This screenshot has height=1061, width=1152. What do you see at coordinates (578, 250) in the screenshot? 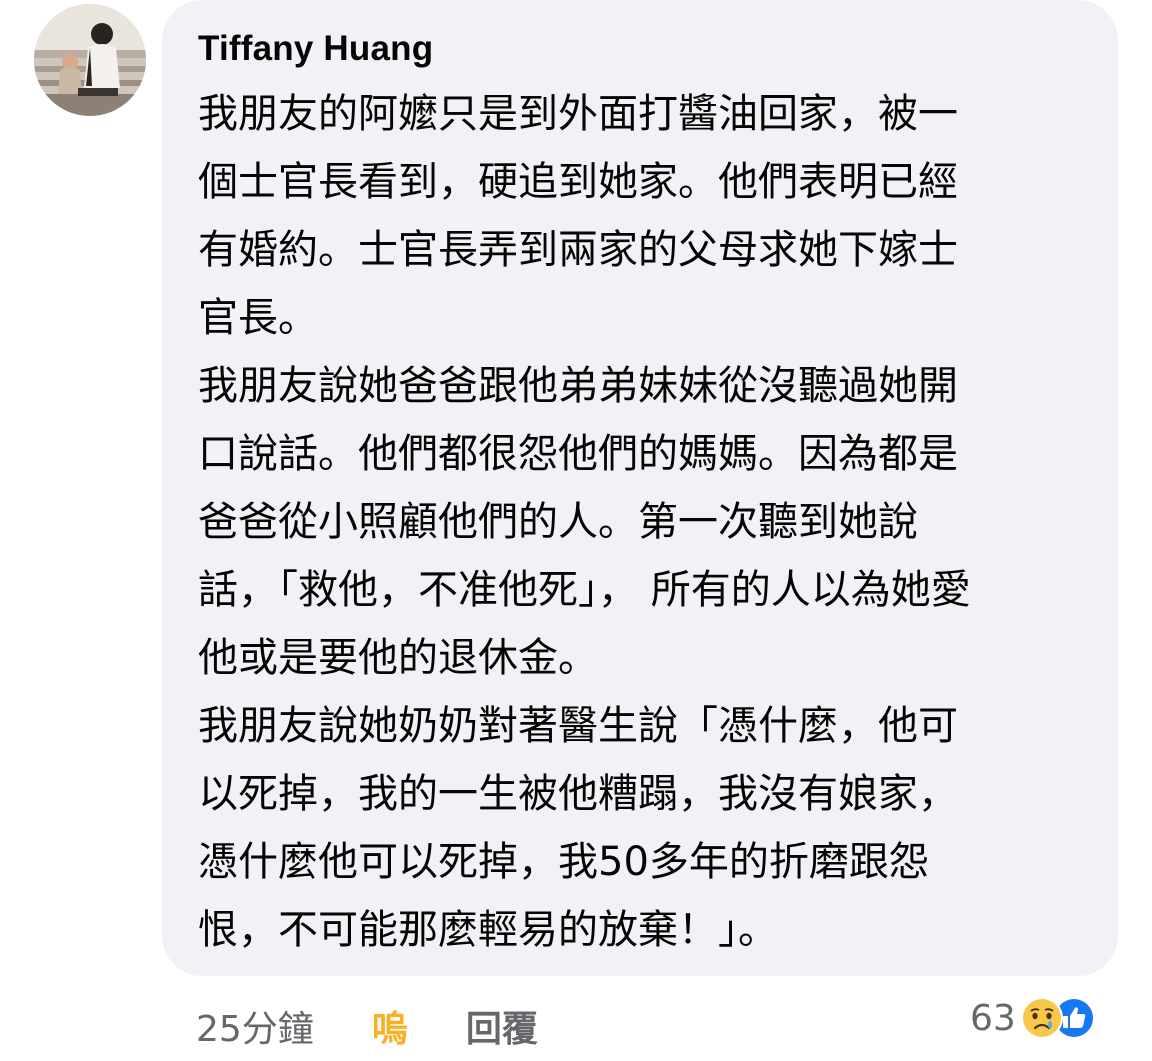
I see `comment-text-line: 有婚約。士官長弄到兩家的父母求她下嫁士` at bounding box center [578, 250].